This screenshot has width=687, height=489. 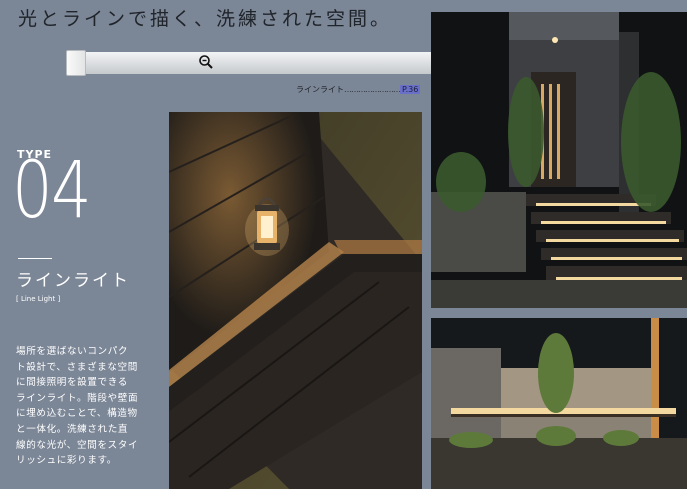 What do you see at coordinates (77, 367) in the screenshot?
I see `description-line: ト設計で、さまざまな空間` at bounding box center [77, 367].